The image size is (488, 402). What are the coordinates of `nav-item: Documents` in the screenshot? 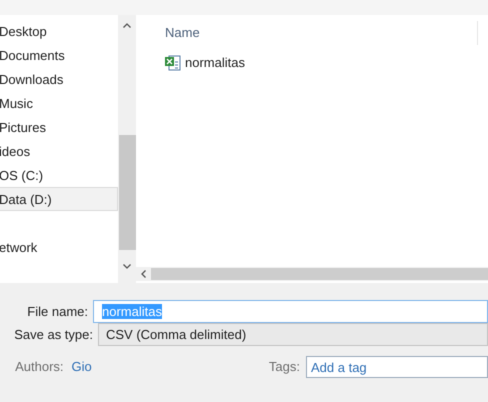 It's located at (59, 55).